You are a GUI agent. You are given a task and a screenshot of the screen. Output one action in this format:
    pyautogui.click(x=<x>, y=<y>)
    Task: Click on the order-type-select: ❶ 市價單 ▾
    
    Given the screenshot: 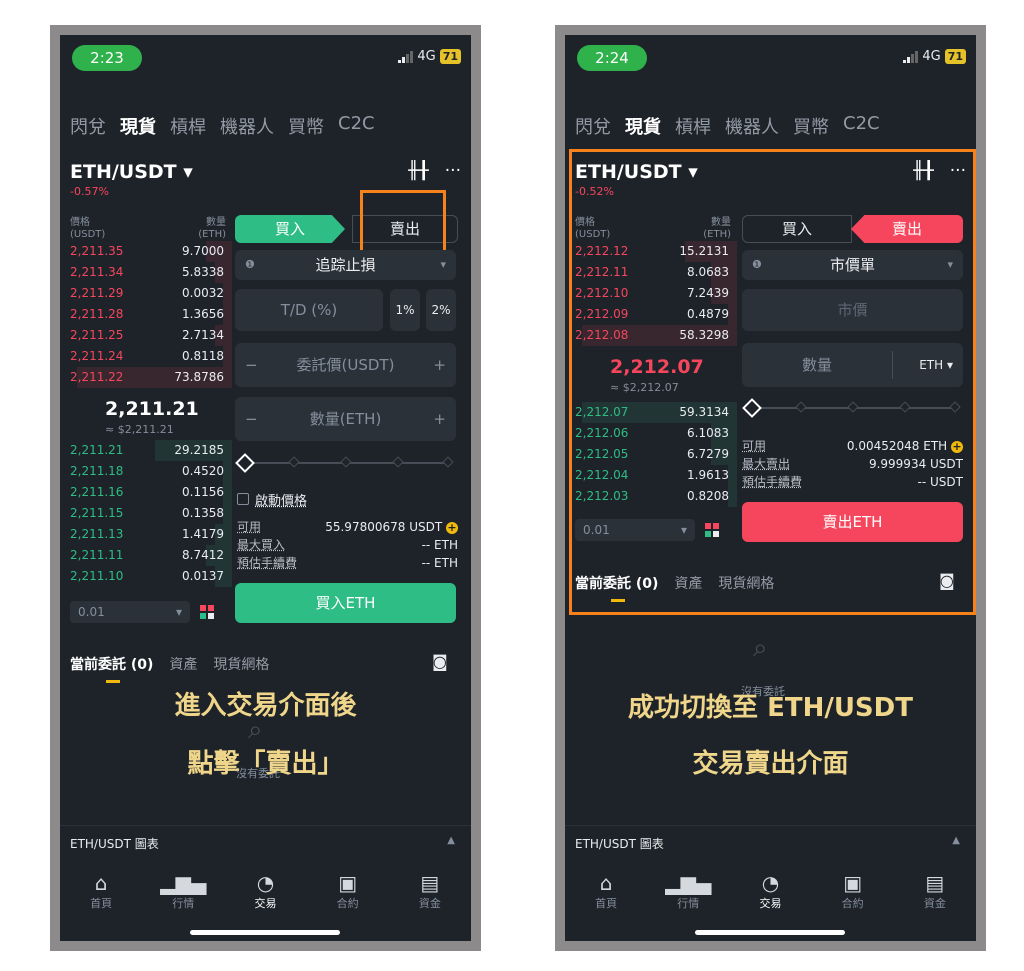 What is the action you would take?
    pyautogui.click(x=852, y=265)
    